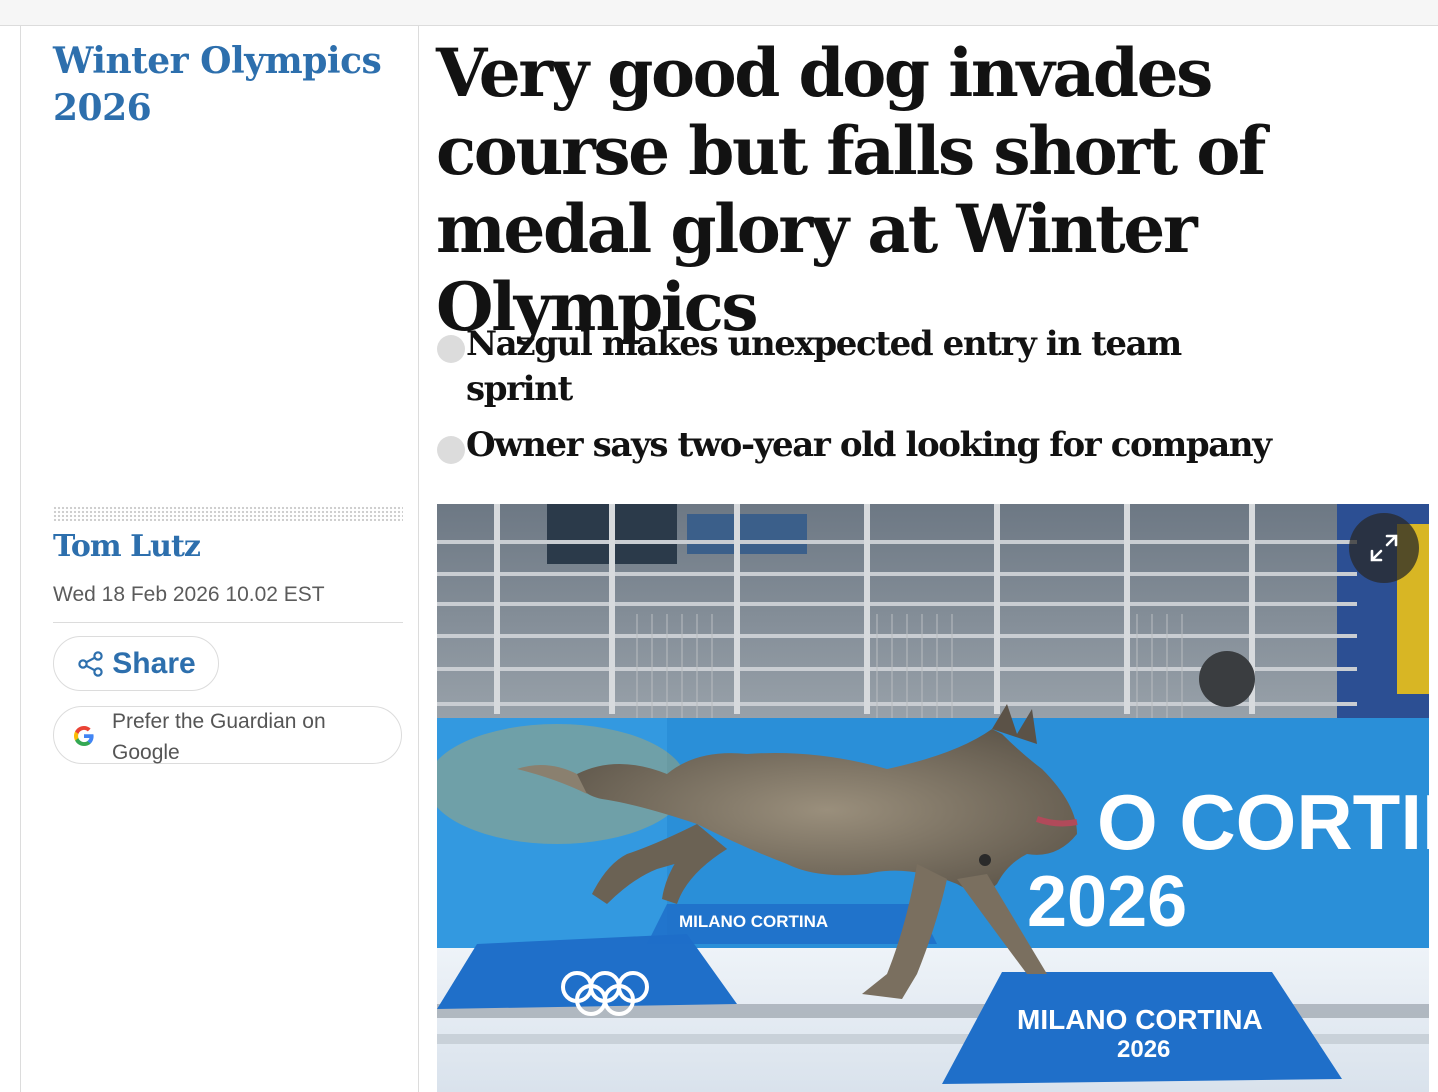 This screenshot has width=1438, height=1092. Describe the element at coordinates (228, 513) in the screenshot. I see `dotted-divider` at that location.